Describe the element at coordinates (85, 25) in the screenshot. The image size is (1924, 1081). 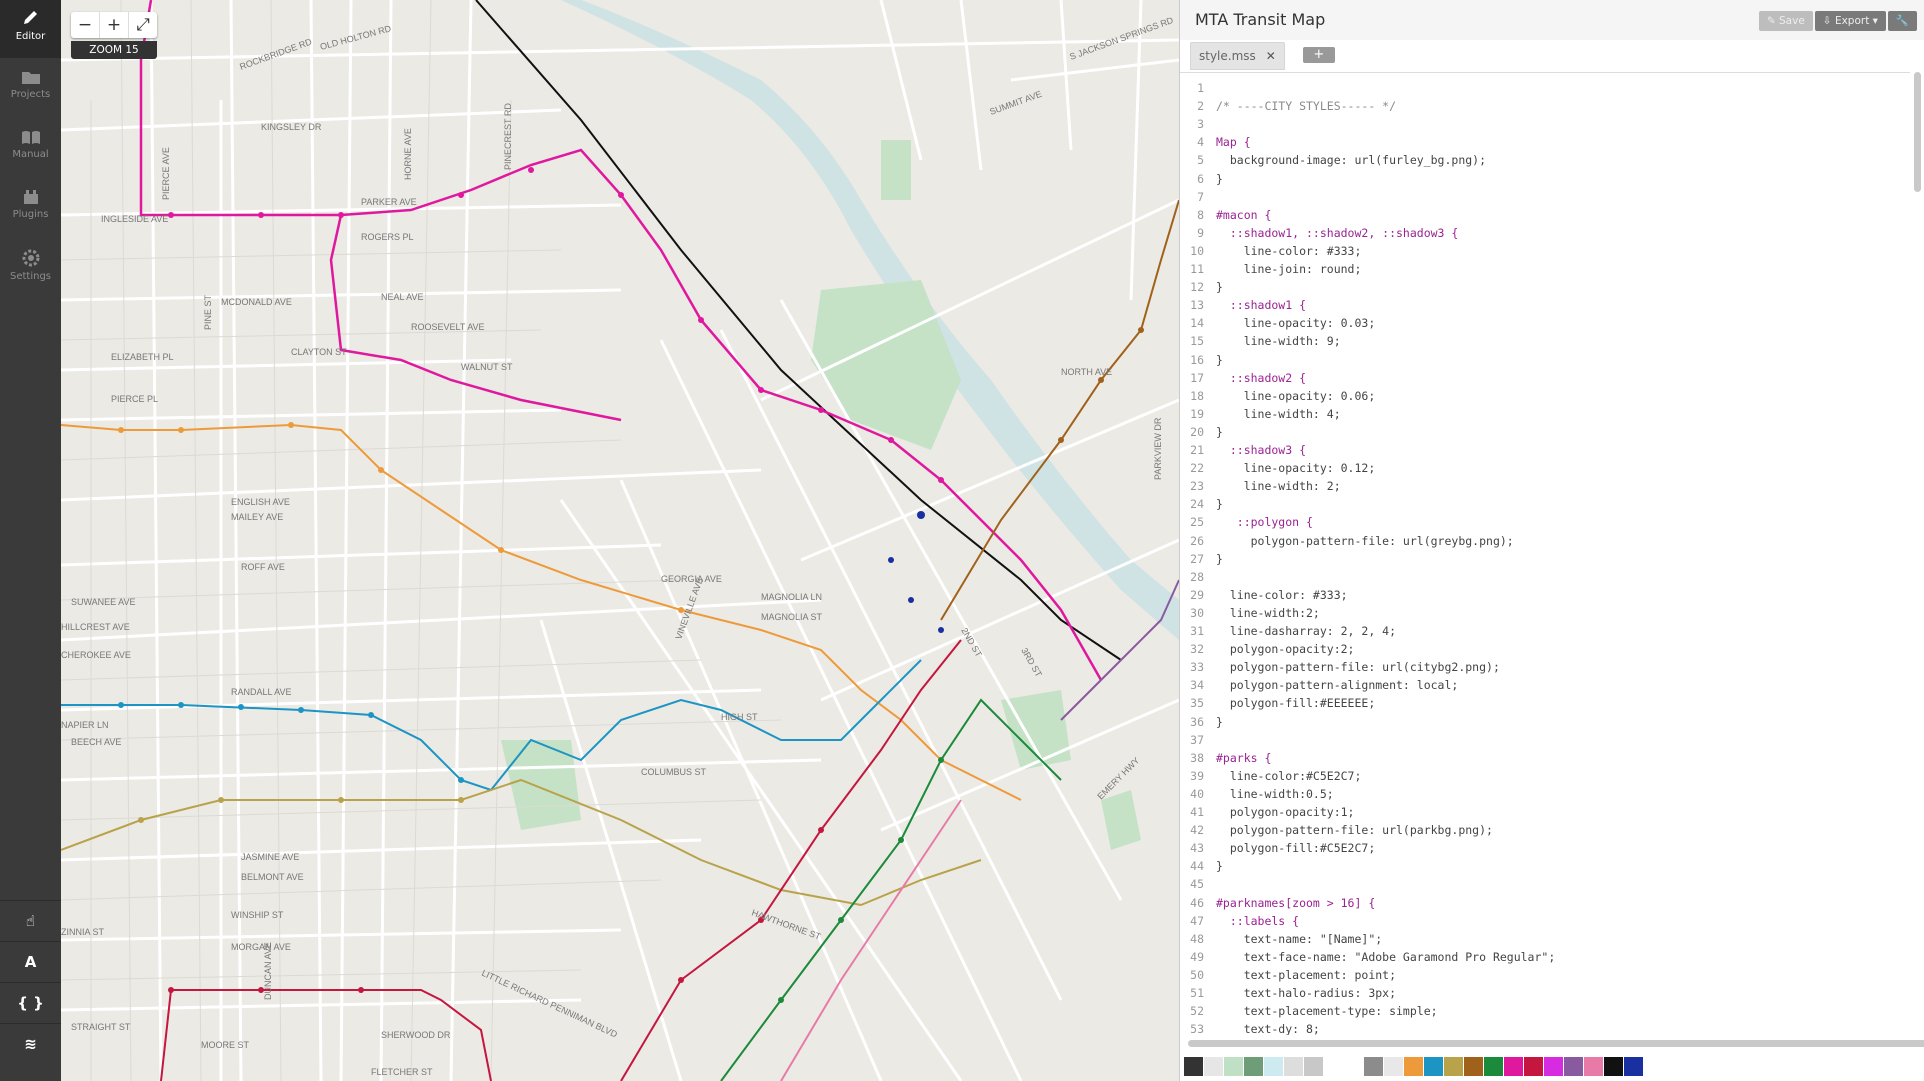
I see `zoom-out-button: −` at that location.